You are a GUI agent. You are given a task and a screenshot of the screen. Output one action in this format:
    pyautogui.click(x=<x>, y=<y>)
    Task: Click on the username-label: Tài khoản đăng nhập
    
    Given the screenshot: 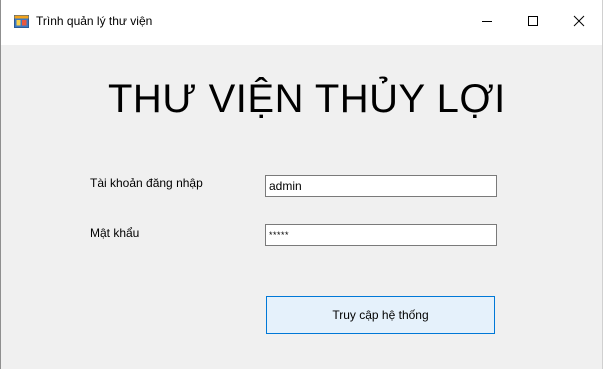 What is the action you would take?
    pyautogui.click(x=146, y=183)
    